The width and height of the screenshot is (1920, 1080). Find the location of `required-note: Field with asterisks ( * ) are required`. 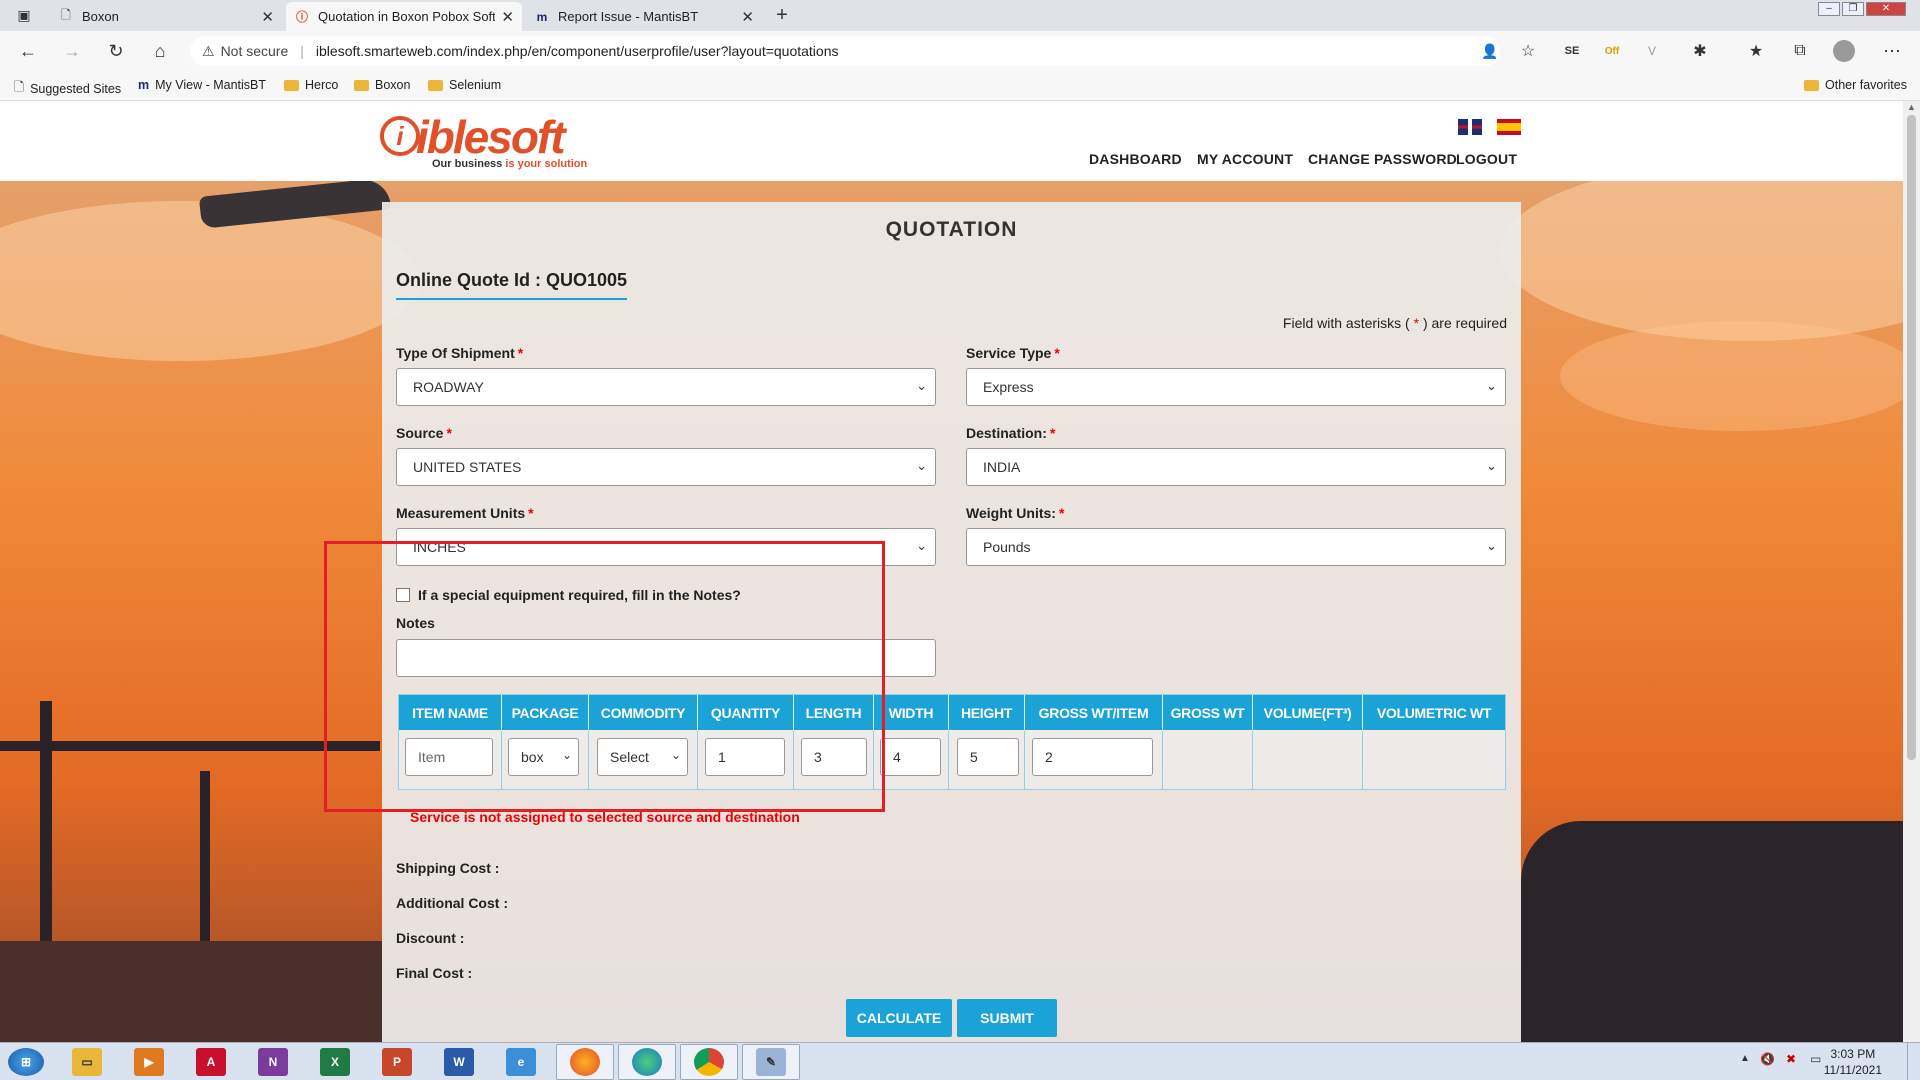

required-note: Field with asterisks ( * ) are required is located at coordinates (1394, 323).